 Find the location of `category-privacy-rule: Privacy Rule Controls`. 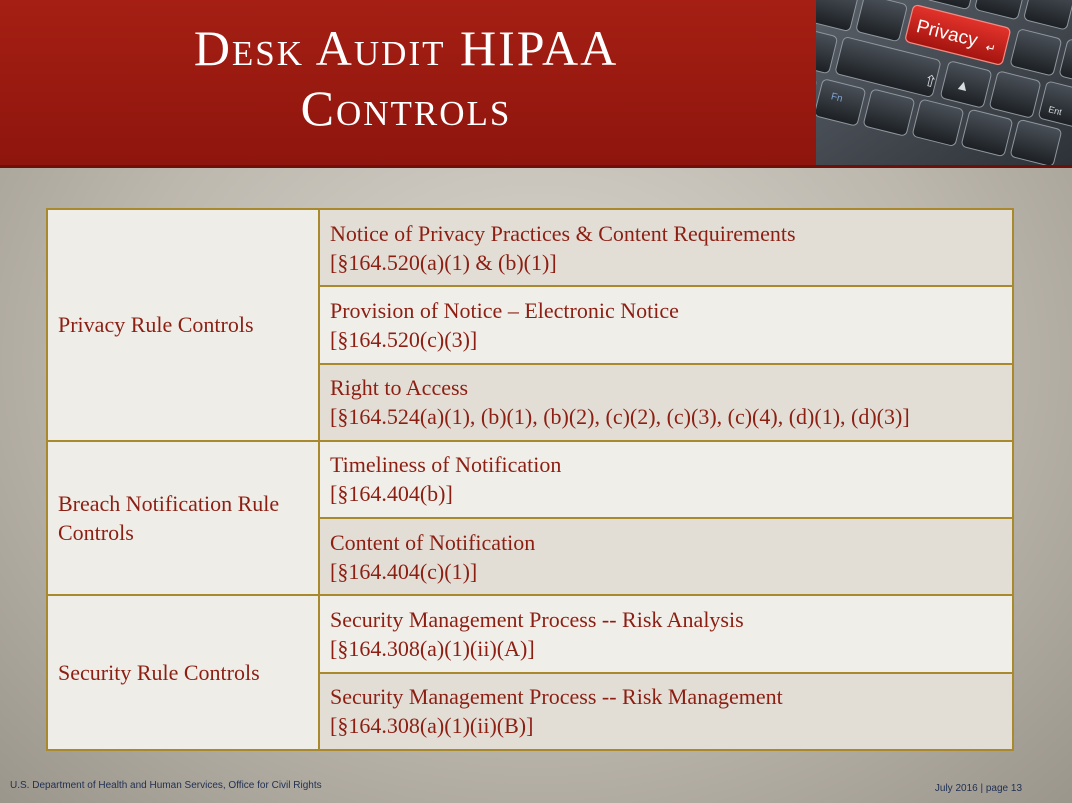

category-privacy-rule: Privacy Rule Controls is located at coordinates (183, 325).